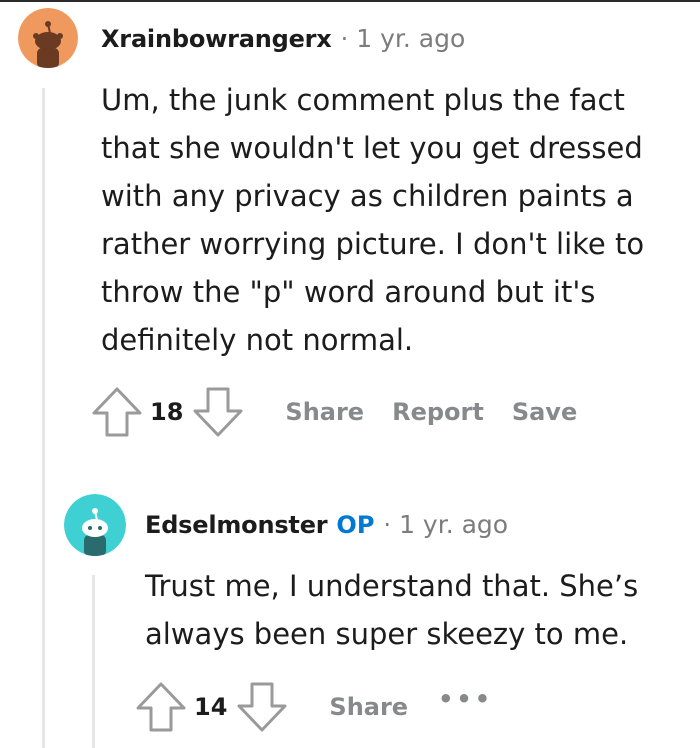 This screenshot has width=700, height=748. Describe the element at coordinates (350, 1) in the screenshot. I see `top-divider` at that location.